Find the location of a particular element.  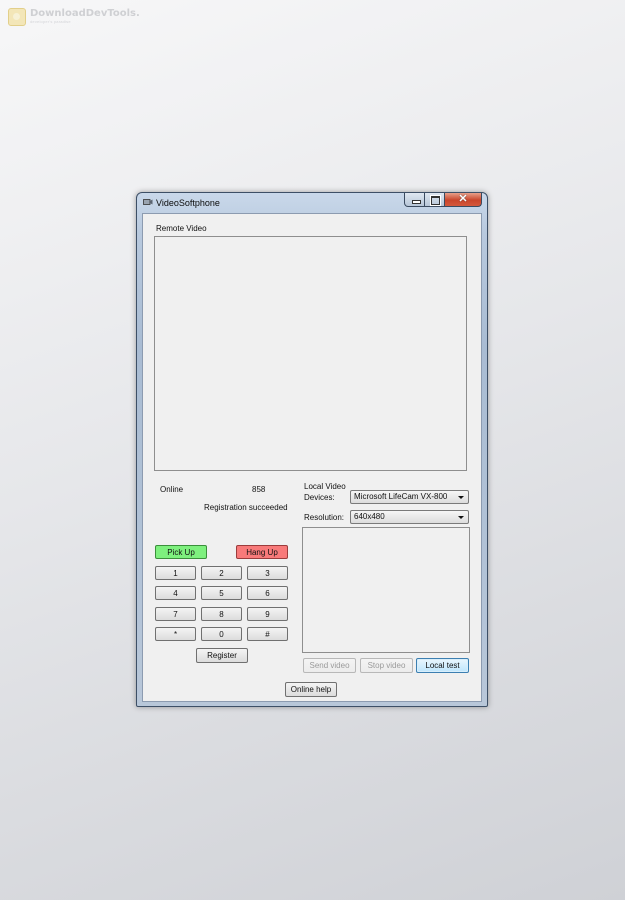

minimize-icon is located at coordinates (416, 202).